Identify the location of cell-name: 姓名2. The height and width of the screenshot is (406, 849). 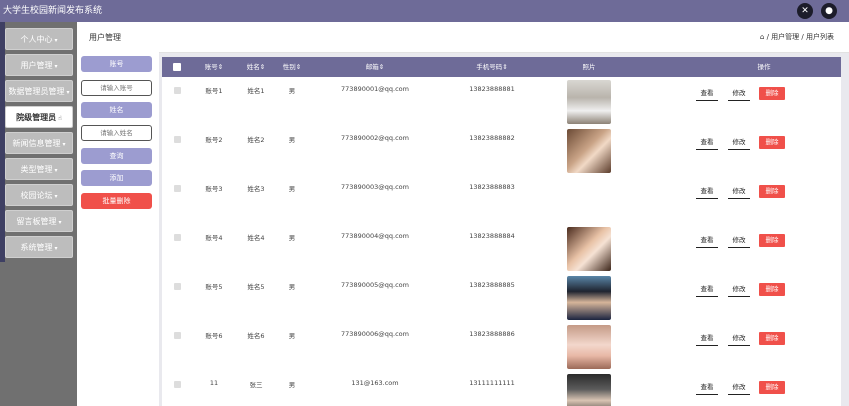
(256, 140).